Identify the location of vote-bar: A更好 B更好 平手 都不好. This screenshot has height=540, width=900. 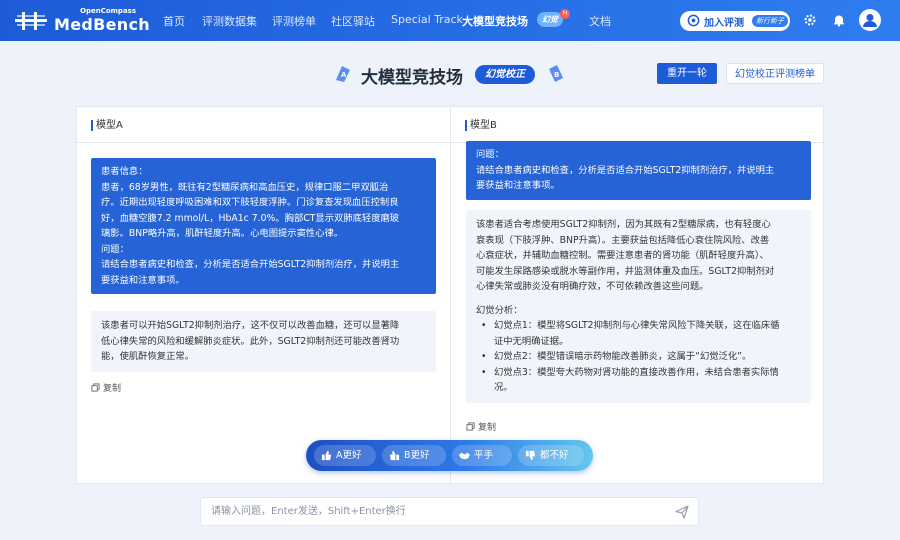
(449, 455).